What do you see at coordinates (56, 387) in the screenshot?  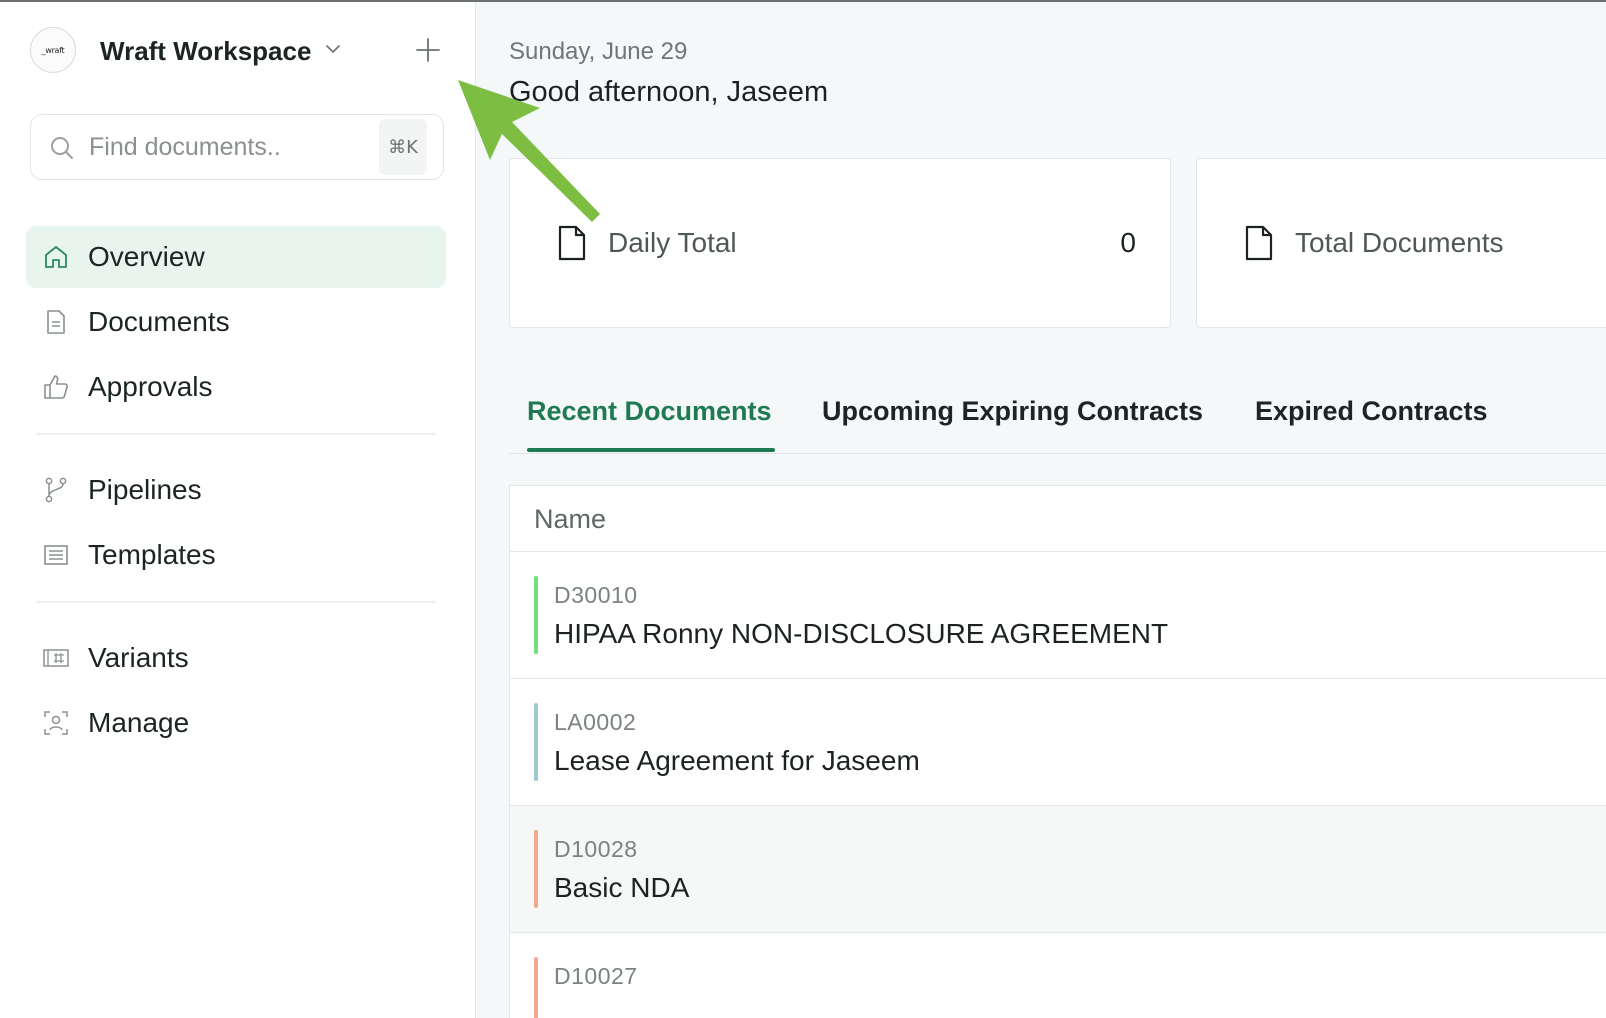 I see `thumbs-up-icon` at bounding box center [56, 387].